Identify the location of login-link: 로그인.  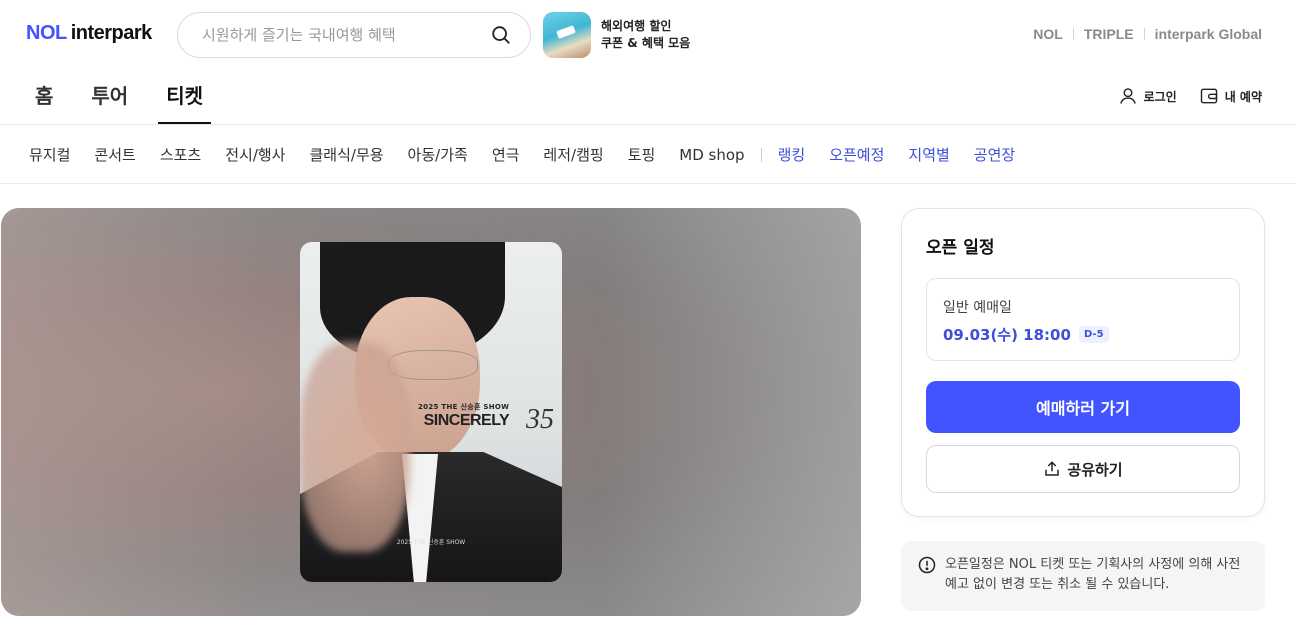
(1147, 96).